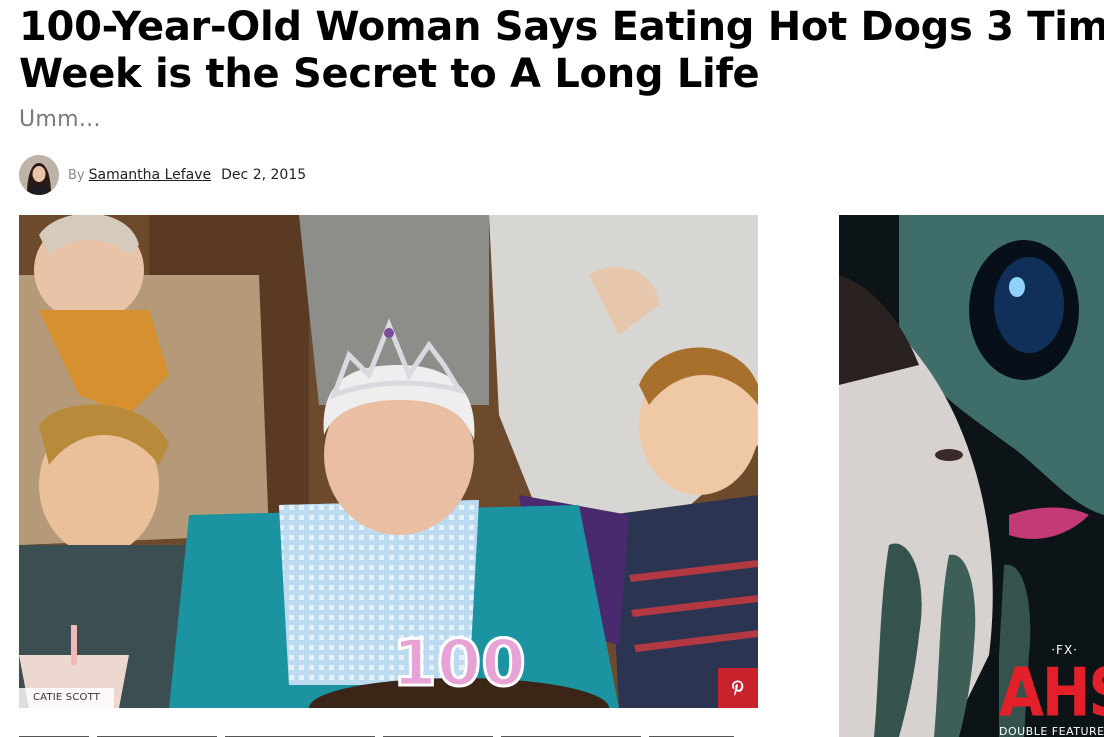 This screenshot has width=1104, height=737. I want to click on photo-credit: CATIE SCOTT, so click(67, 698).